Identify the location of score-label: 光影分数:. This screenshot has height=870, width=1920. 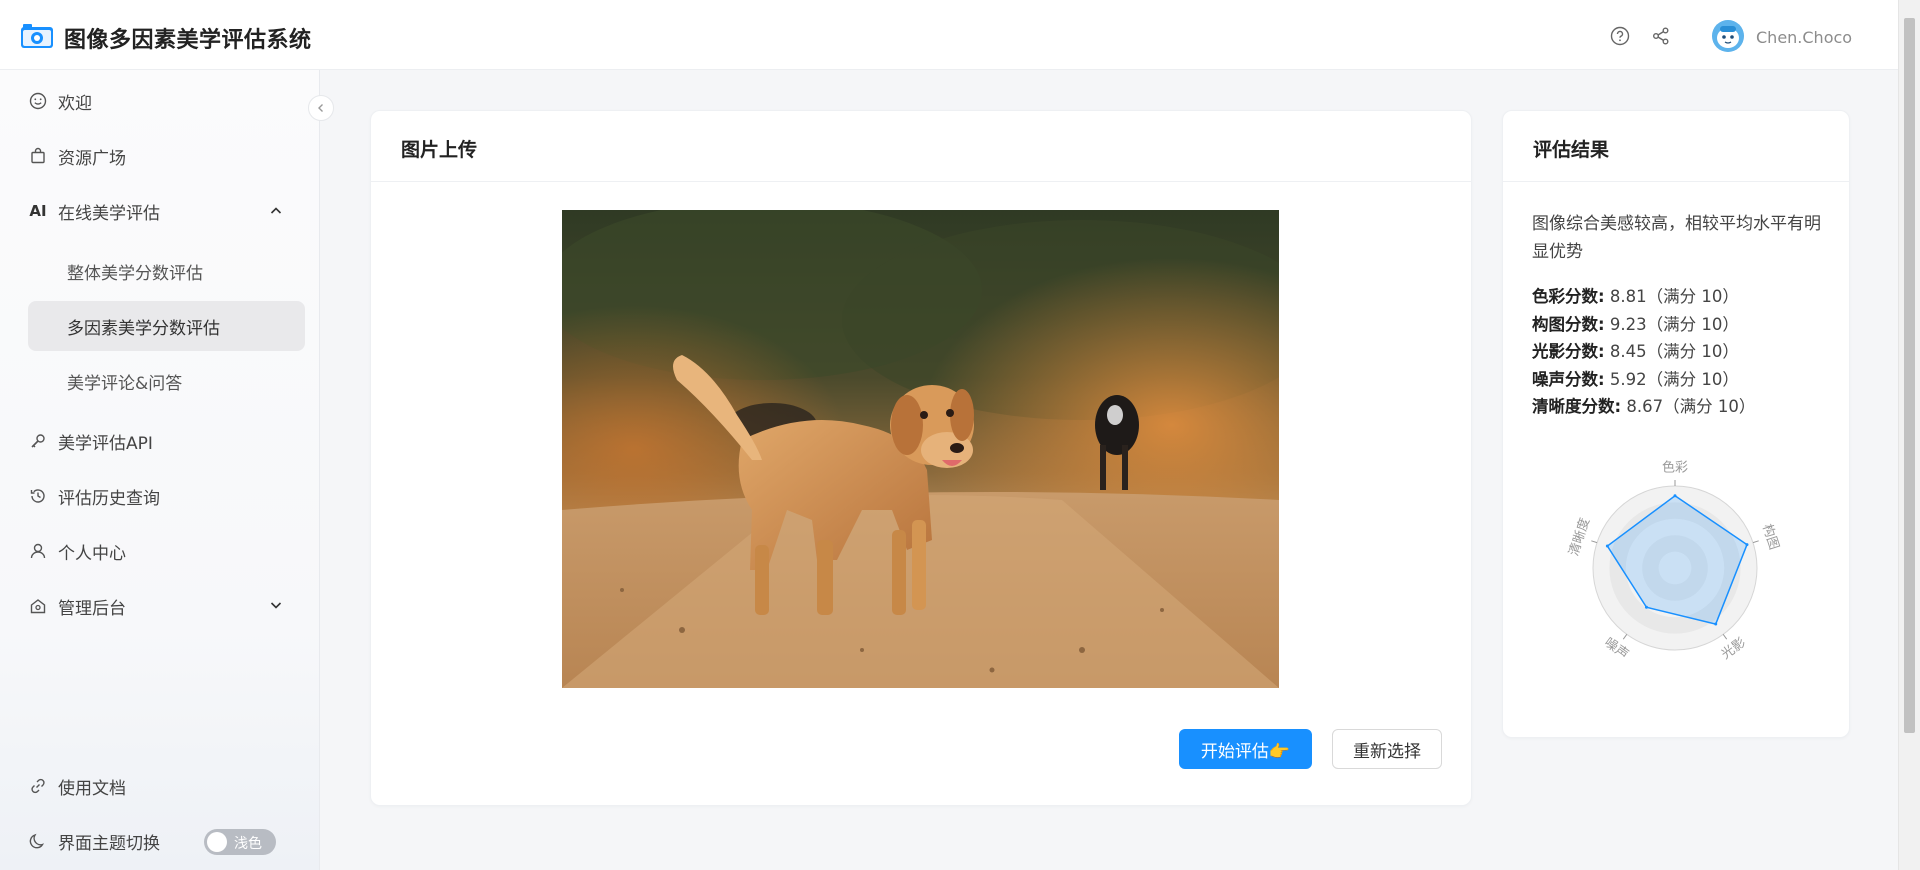
(1568, 351).